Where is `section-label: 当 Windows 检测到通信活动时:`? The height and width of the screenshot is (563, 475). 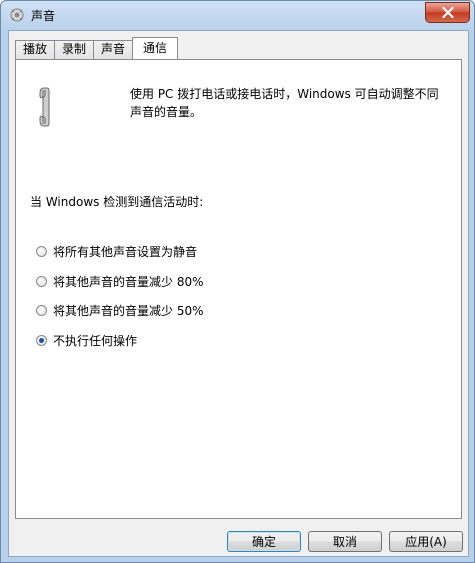
section-label: 当 Windows 检测到通信活动时: is located at coordinates (117, 202).